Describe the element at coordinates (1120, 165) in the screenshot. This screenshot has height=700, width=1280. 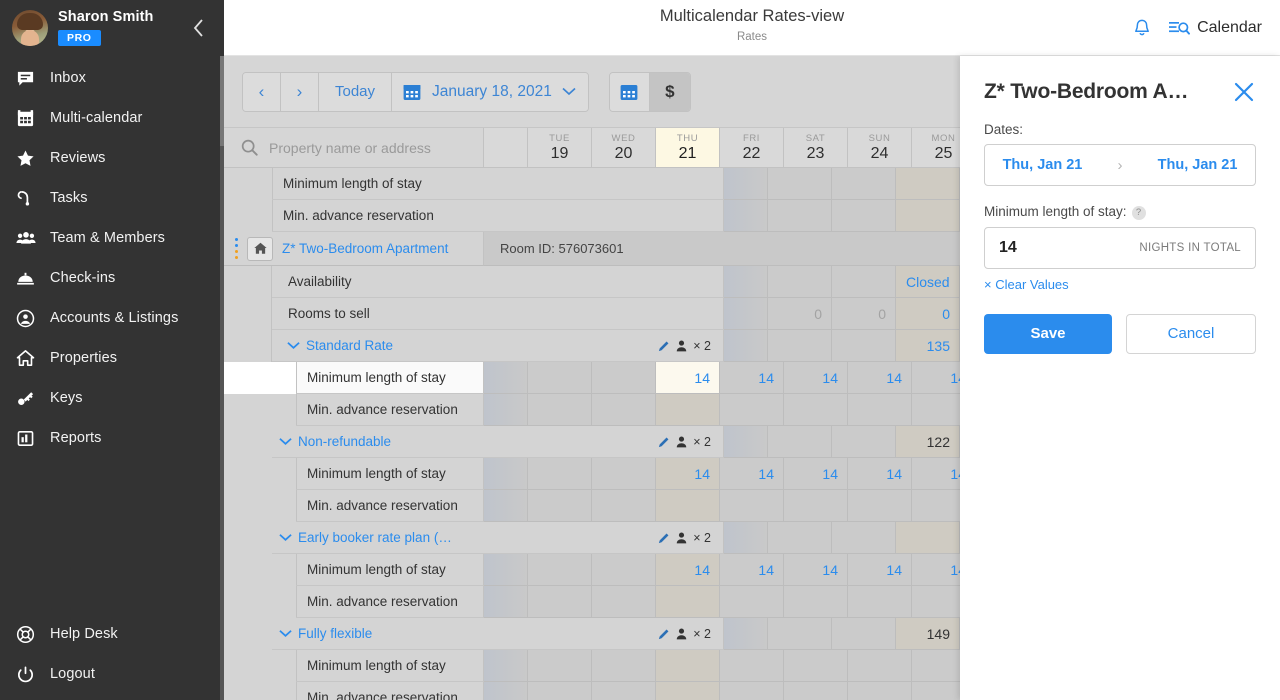
I see `date-range-picker: Thu, Jan 21 › Thu, Jan 21` at that location.